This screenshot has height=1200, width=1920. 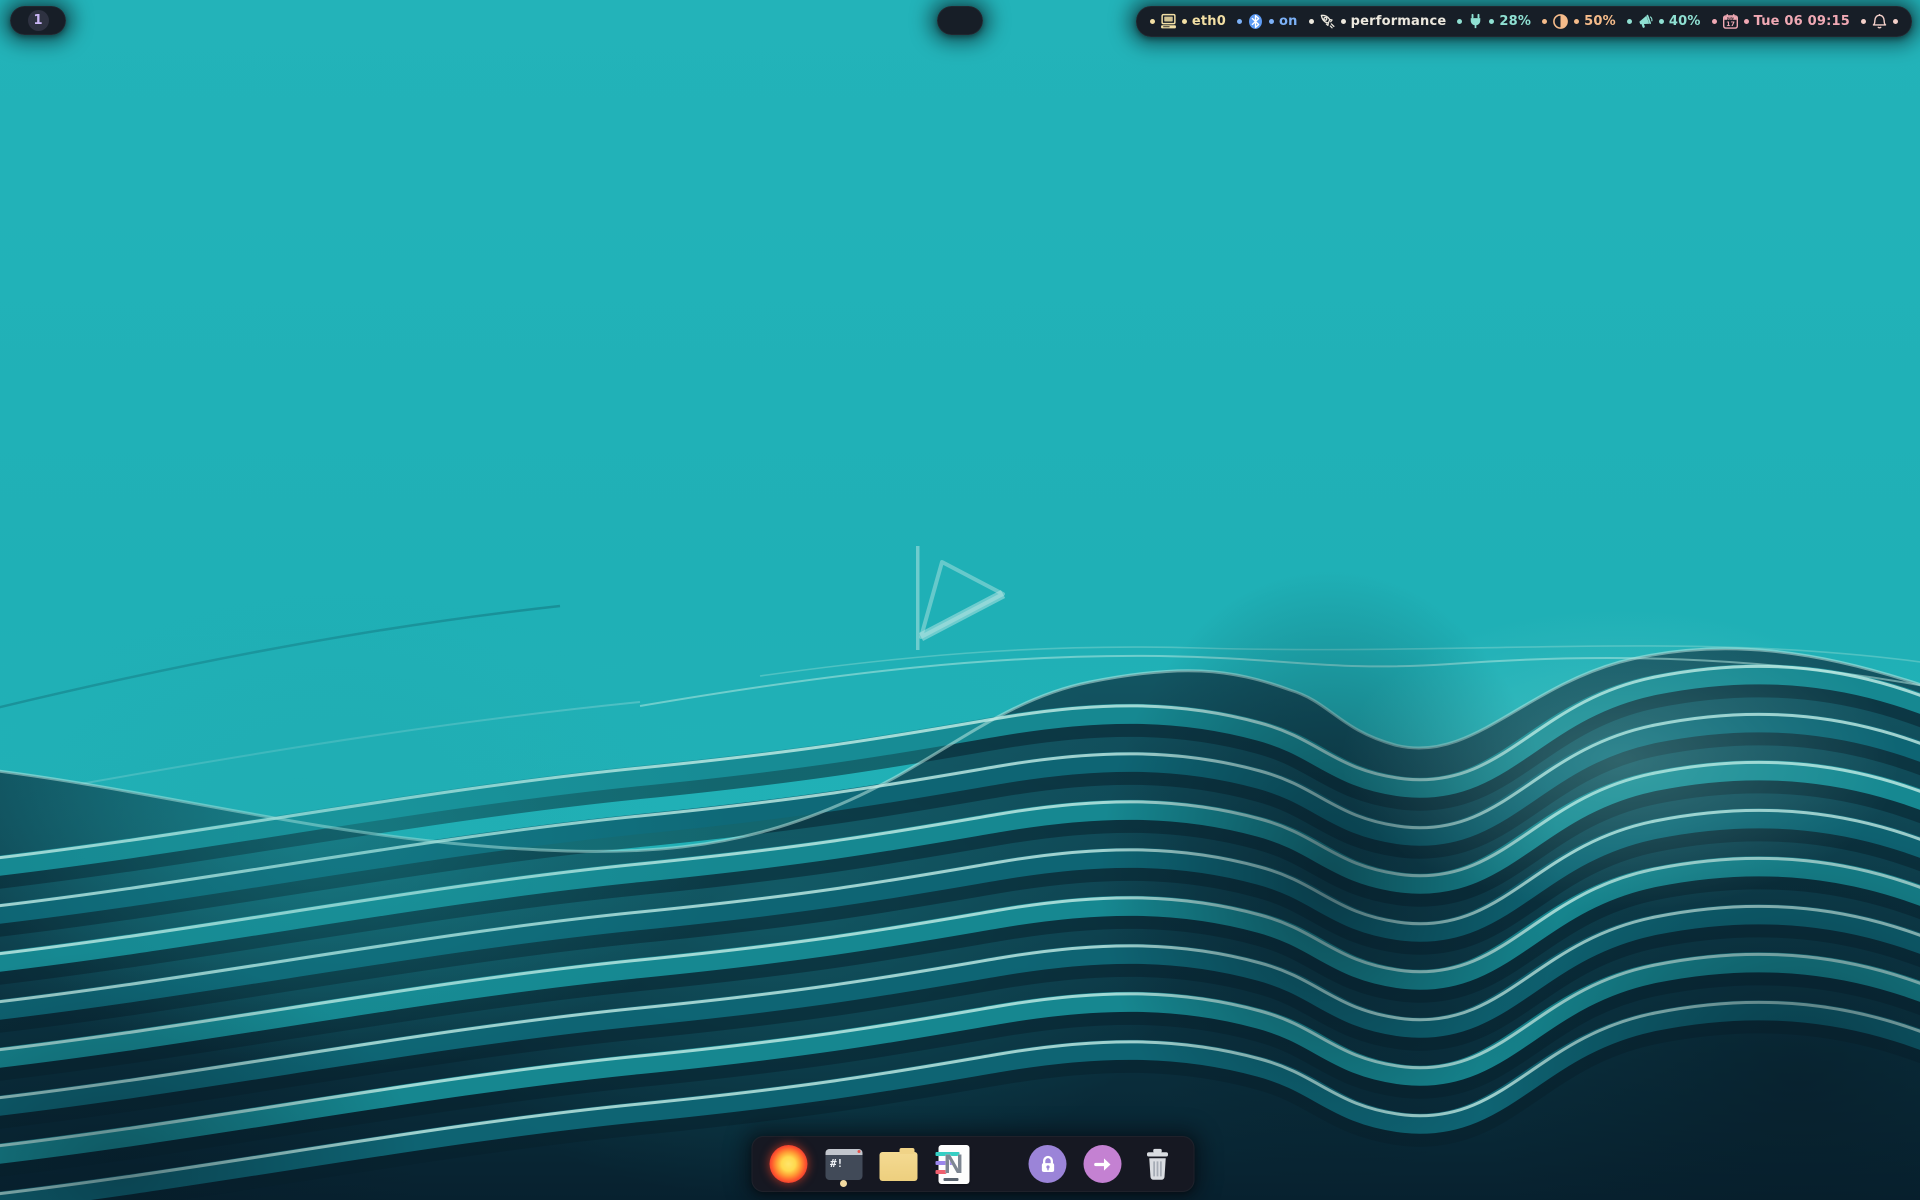 I want to click on battery-label: 28%, so click(x=1515, y=21).